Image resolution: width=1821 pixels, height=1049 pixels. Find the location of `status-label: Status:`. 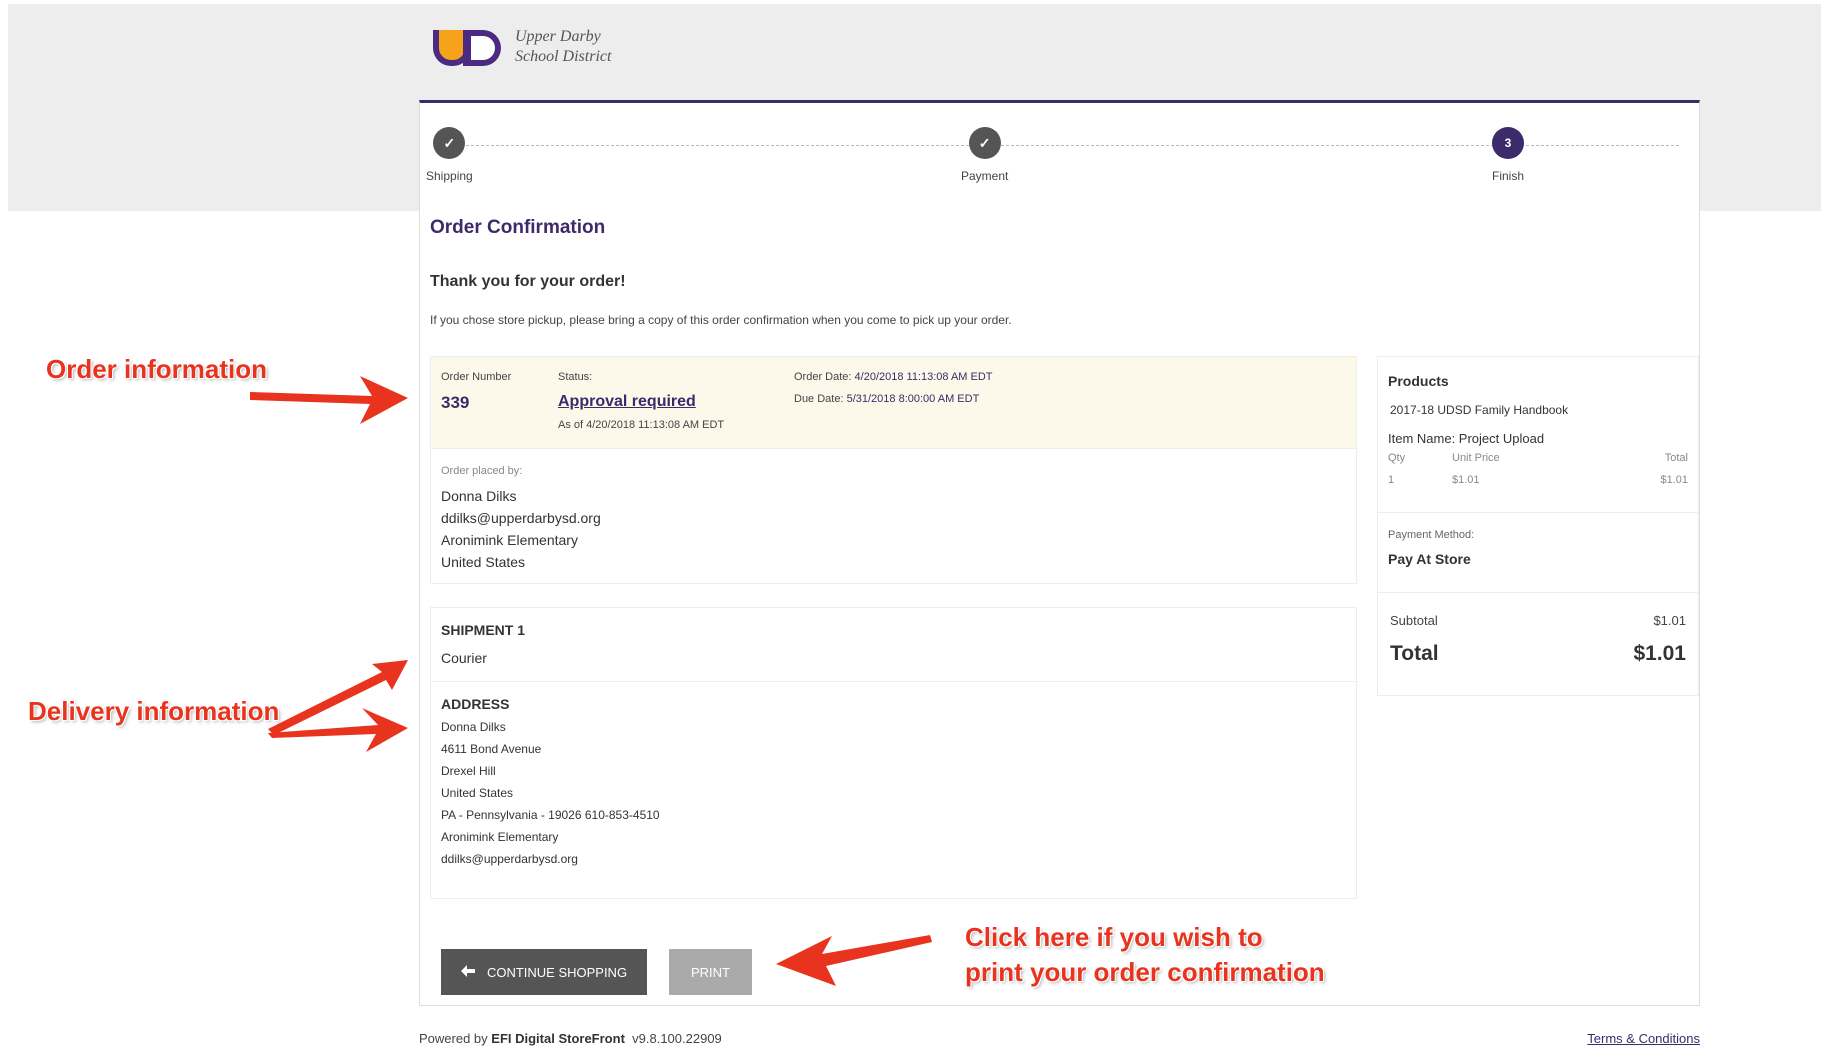

status-label: Status: is located at coordinates (575, 377).